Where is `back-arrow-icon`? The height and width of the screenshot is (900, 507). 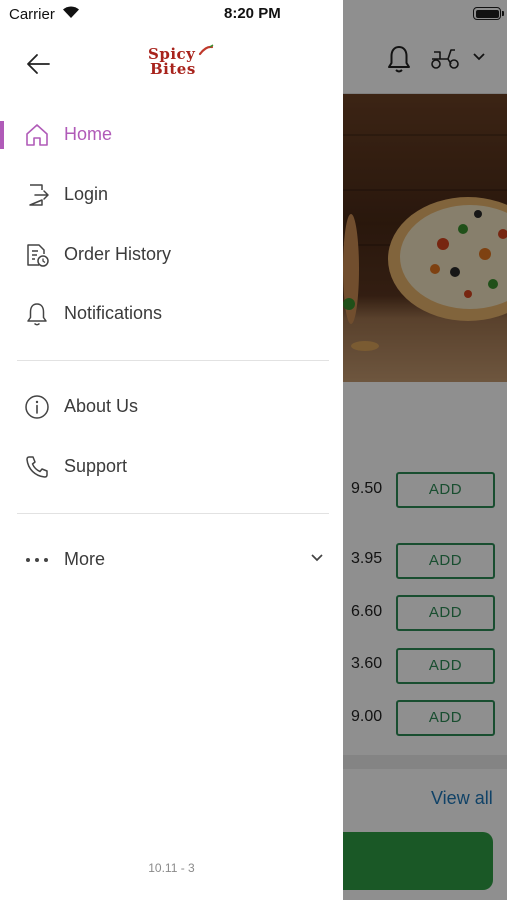
back-arrow-icon is located at coordinates (38, 64).